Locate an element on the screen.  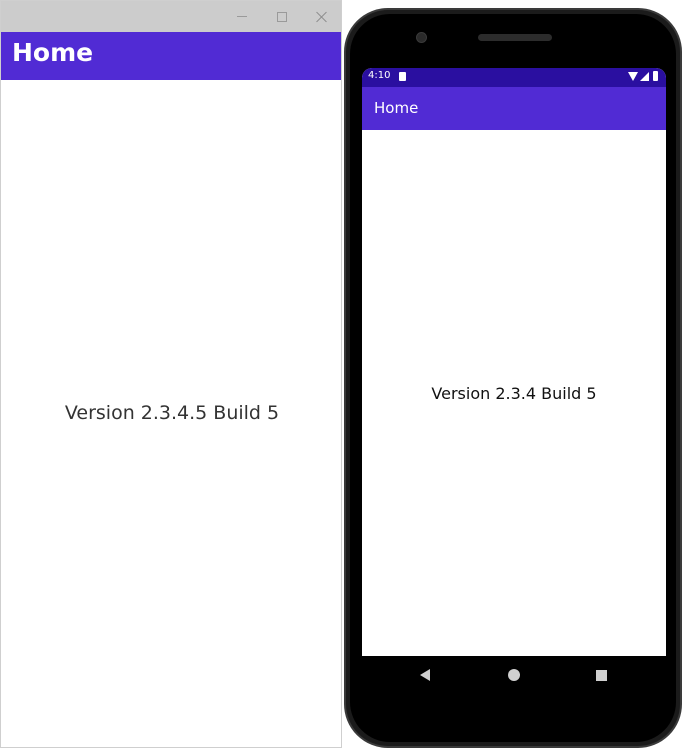
close-icon is located at coordinates (322, 17).